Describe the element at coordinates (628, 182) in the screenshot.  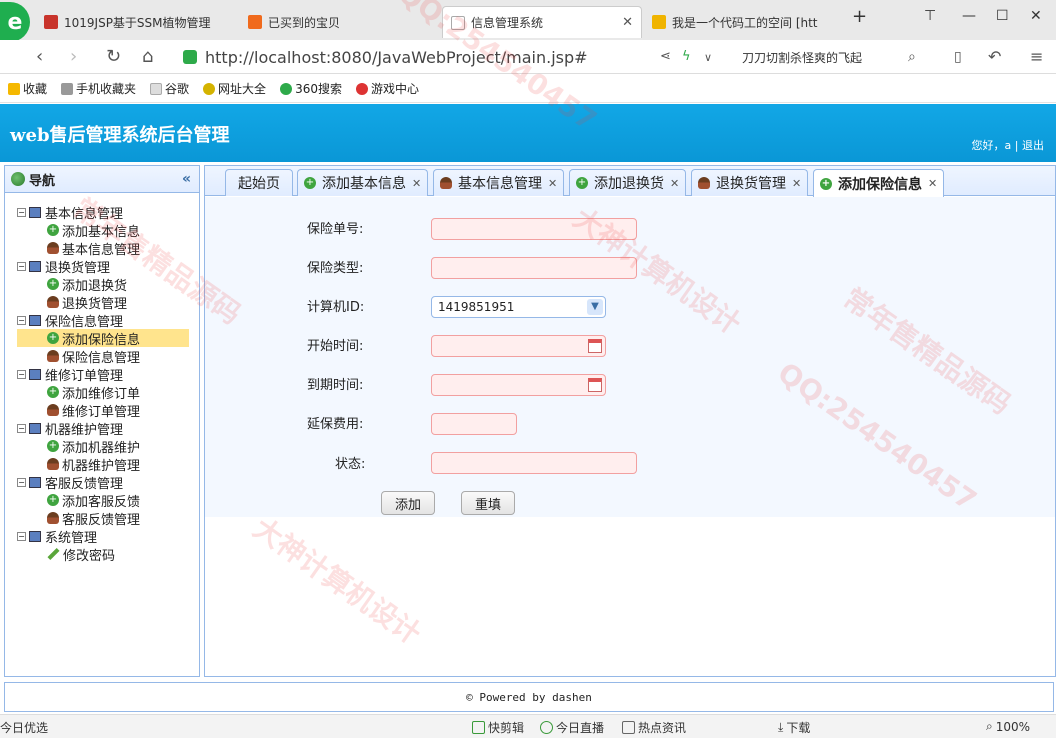
I see `tab-add-return: + 添加退换货 ✕` at that location.